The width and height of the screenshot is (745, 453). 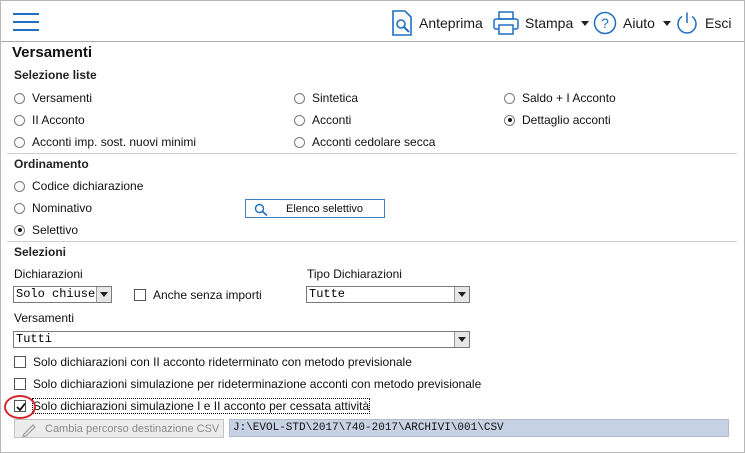 I want to click on help-button: ? Aiuto, so click(x=632, y=23).